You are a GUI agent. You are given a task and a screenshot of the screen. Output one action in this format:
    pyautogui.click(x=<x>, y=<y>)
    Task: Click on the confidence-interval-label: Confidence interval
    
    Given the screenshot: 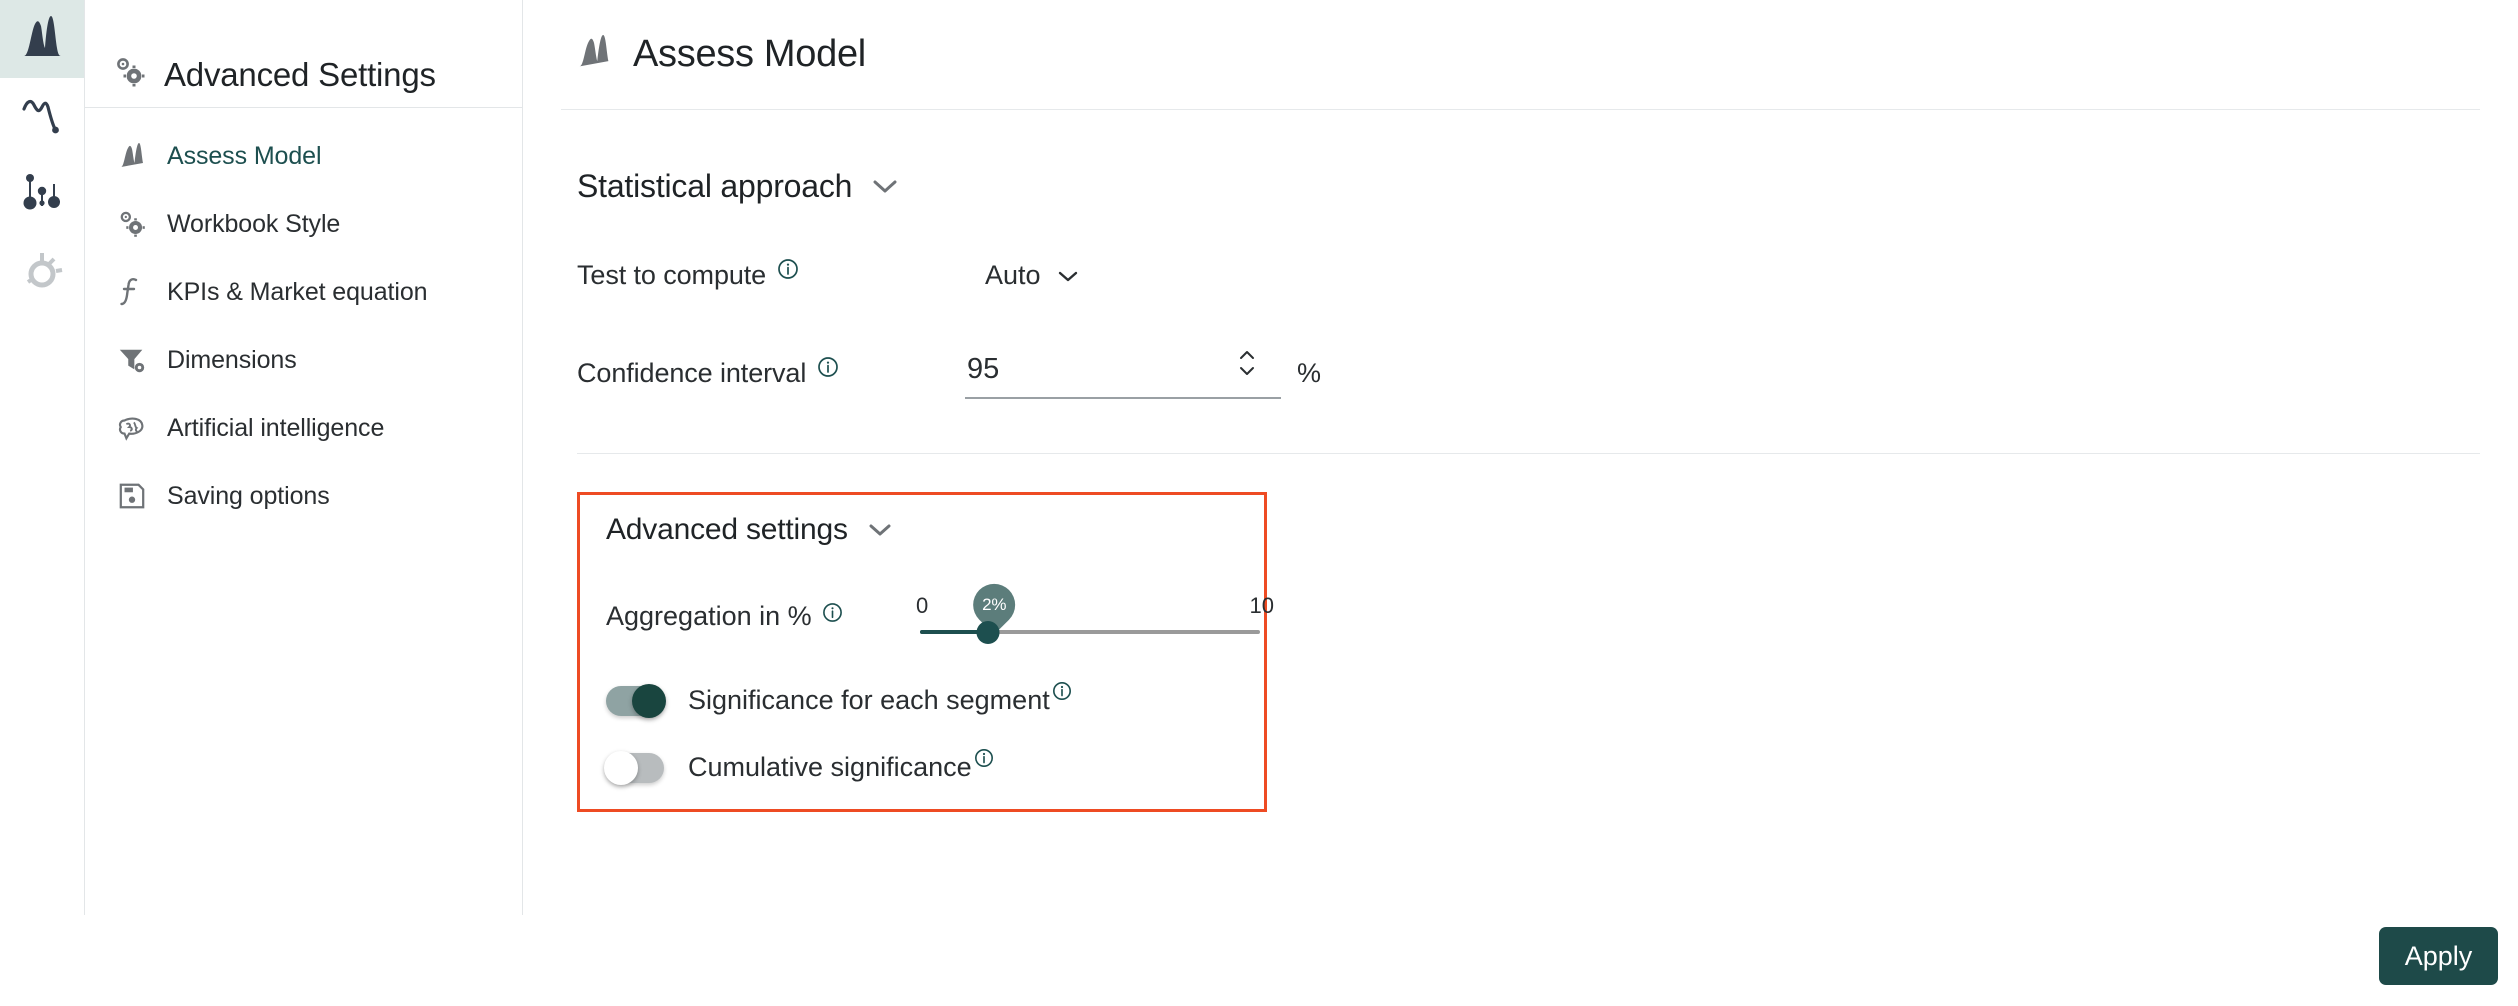 What is the action you would take?
    pyautogui.click(x=692, y=372)
    